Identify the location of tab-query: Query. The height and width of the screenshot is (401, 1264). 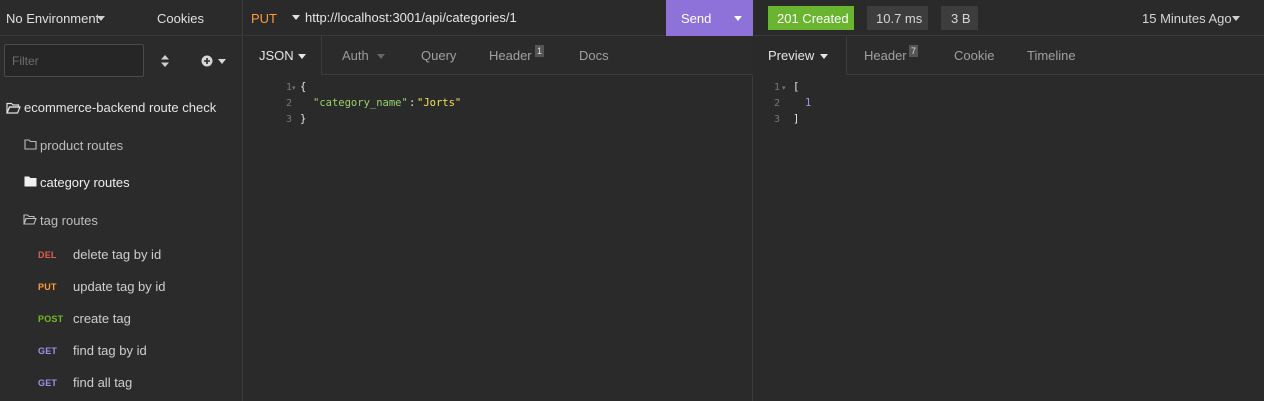
(439, 55).